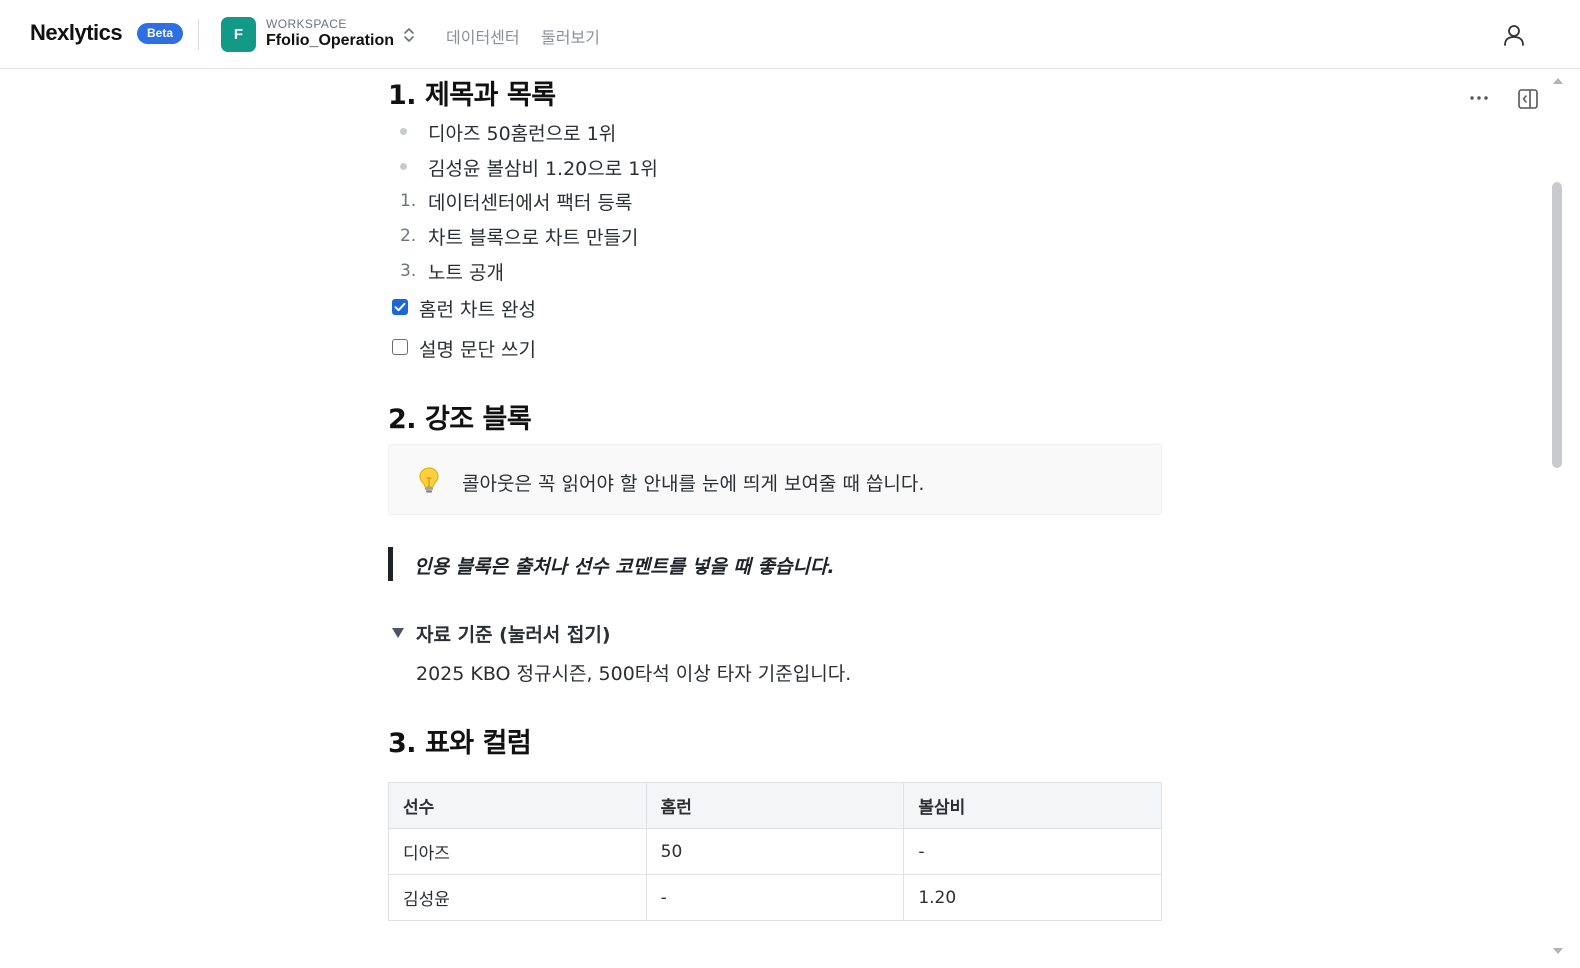 This screenshot has height=968, width=1580. Describe the element at coordinates (160, 33) in the screenshot. I see `beta-badge: Beta` at that location.